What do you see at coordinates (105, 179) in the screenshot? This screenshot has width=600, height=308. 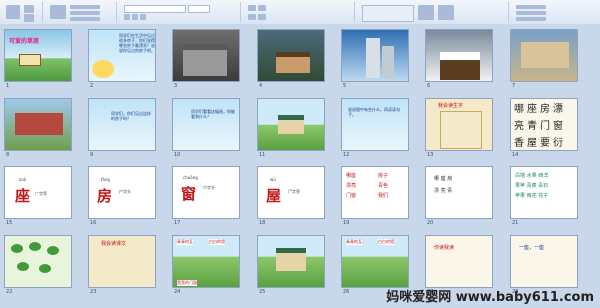 I see `pinyin: fáng` at bounding box center [105, 179].